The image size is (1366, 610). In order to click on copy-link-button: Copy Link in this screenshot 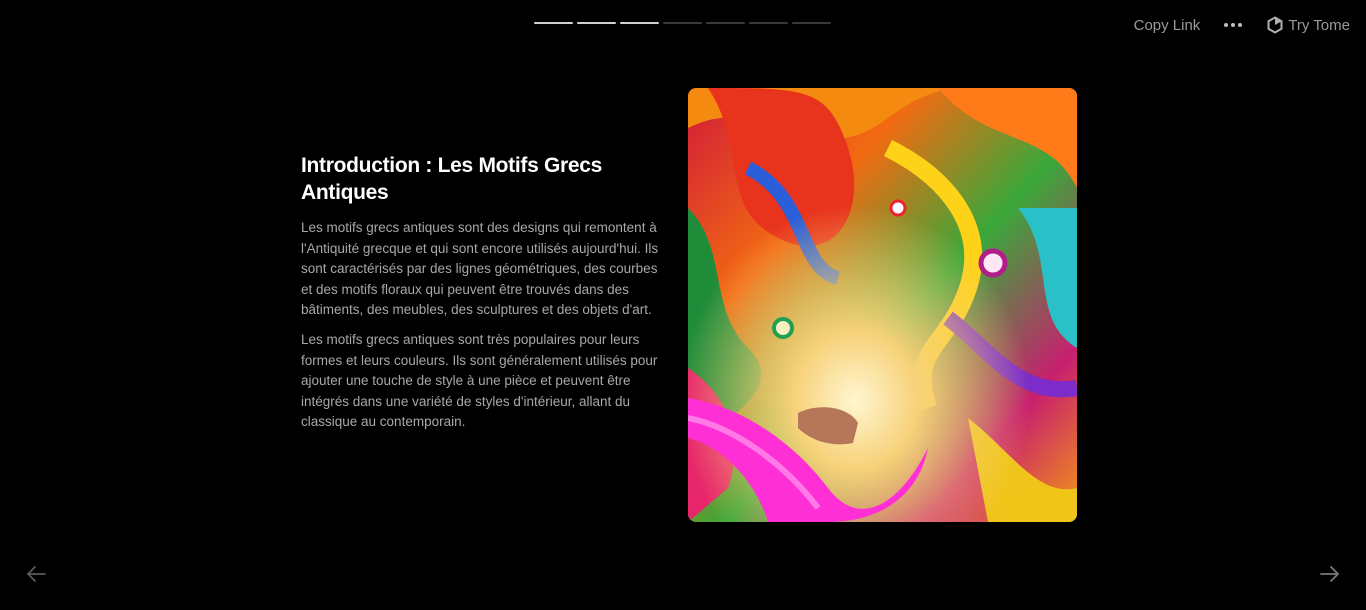, I will do `click(1167, 25)`.